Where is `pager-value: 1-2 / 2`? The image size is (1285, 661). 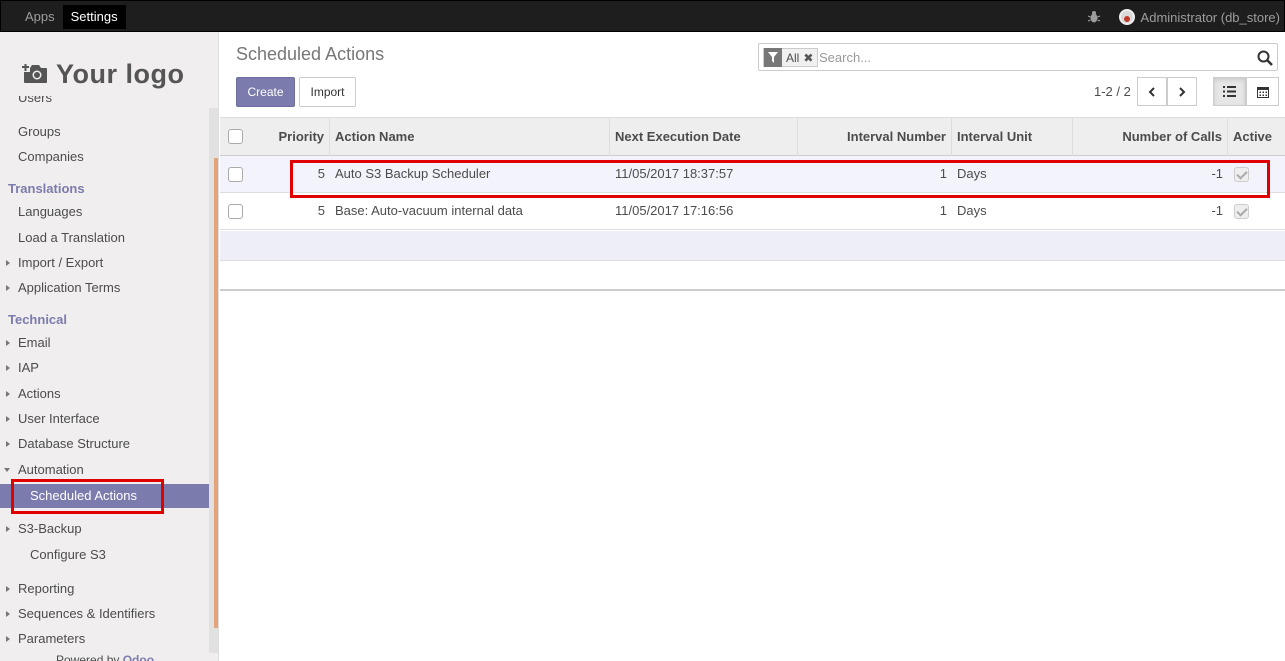 pager-value: 1-2 / 2 is located at coordinates (1112, 91).